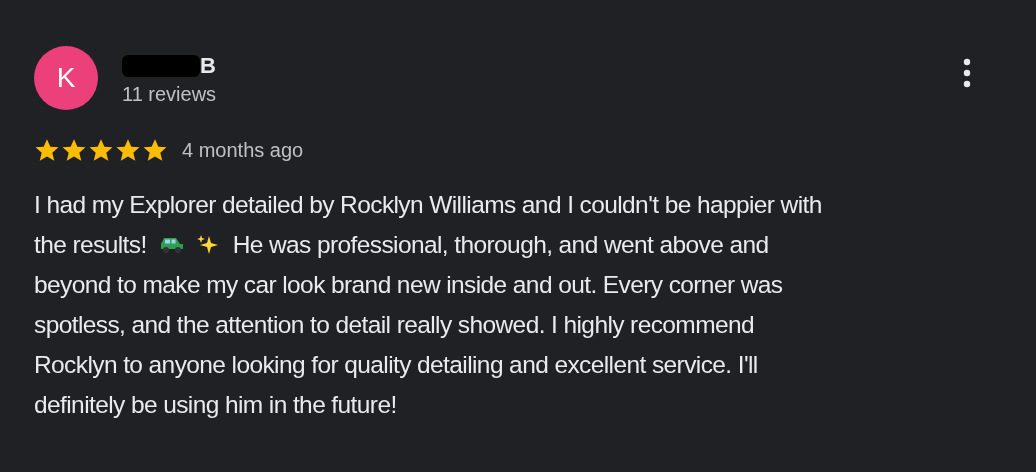 The image size is (1036, 472). Describe the element at coordinates (428, 205) in the screenshot. I see `review-text: I had my Explorer detailed by Rocklyn Williams and I couldn't be happier with` at that location.